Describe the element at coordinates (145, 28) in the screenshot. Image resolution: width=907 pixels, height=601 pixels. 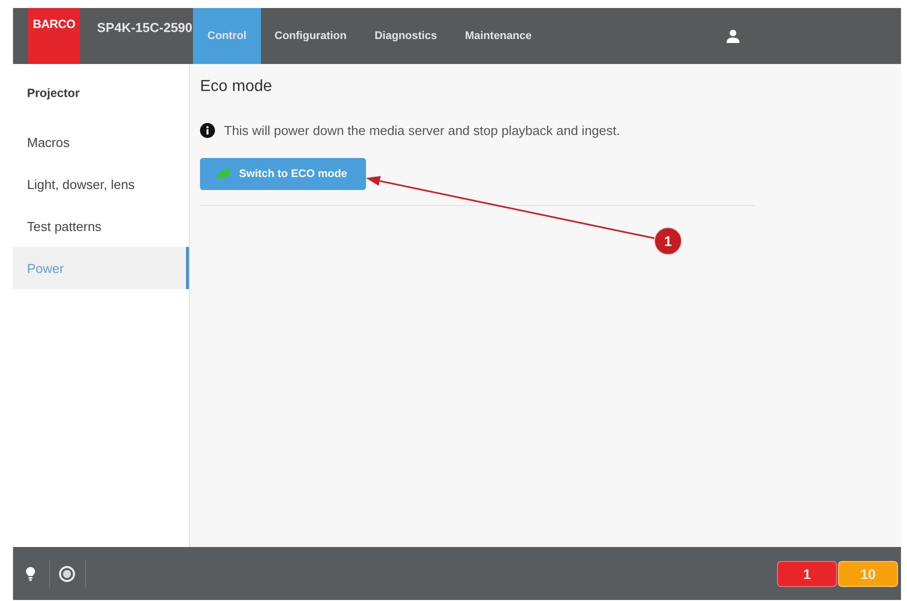
I see `device-name: SP4K-15C-2590` at that location.